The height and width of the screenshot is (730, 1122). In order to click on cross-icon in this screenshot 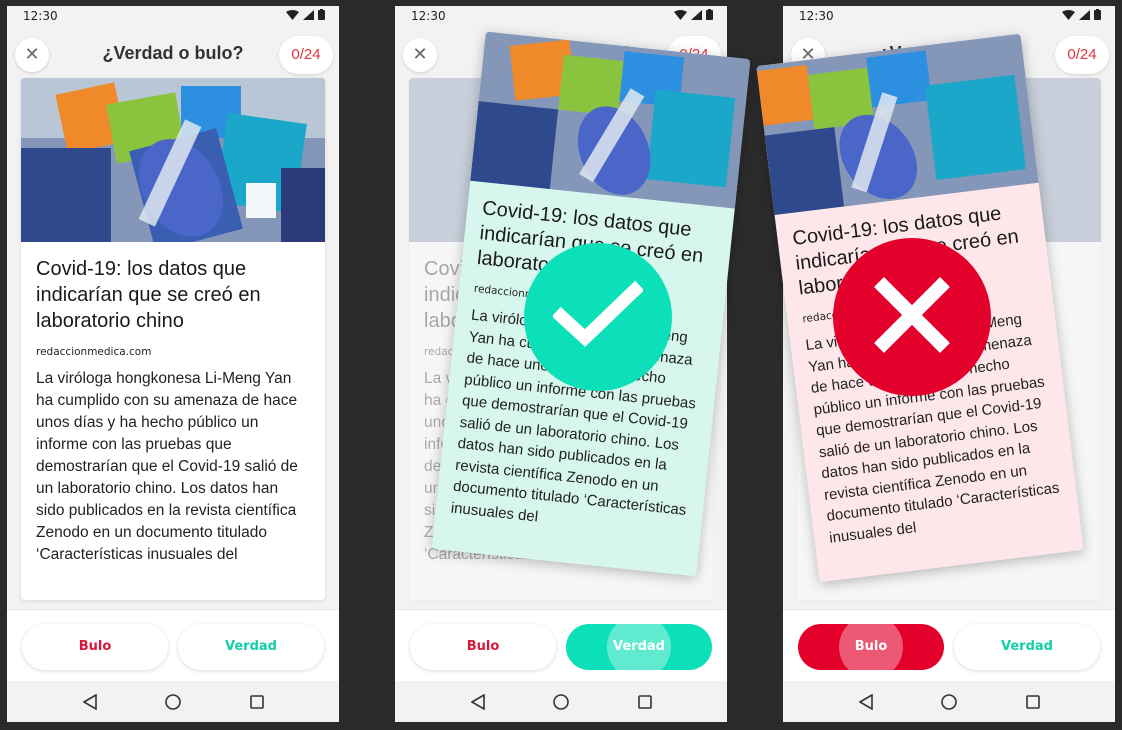, I will do `click(912, 317)`.